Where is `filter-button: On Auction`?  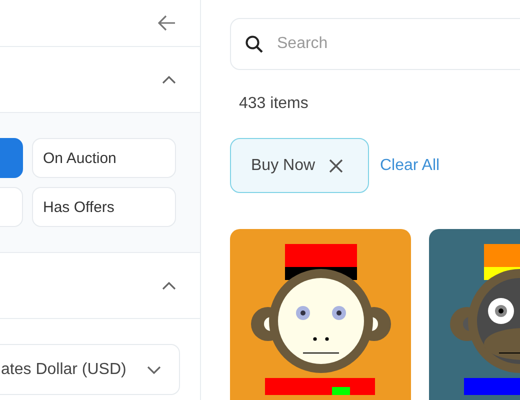 filter-button: On Auction is located at coordinates (104, 158).